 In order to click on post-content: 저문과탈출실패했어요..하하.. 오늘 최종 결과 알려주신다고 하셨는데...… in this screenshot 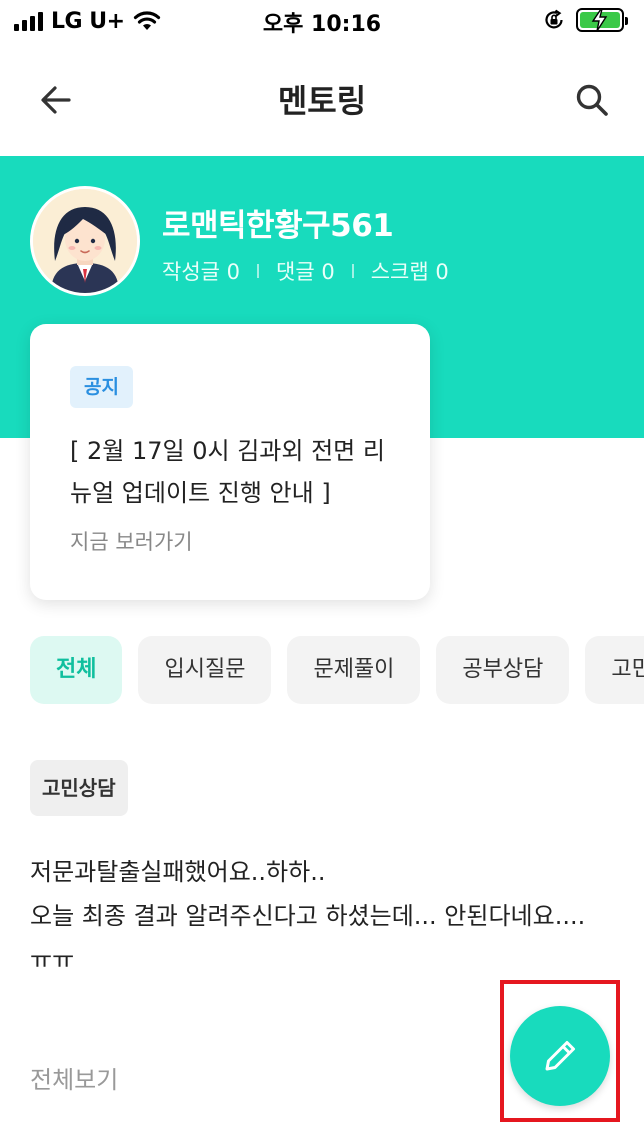, I will do `click(325, 916)`.